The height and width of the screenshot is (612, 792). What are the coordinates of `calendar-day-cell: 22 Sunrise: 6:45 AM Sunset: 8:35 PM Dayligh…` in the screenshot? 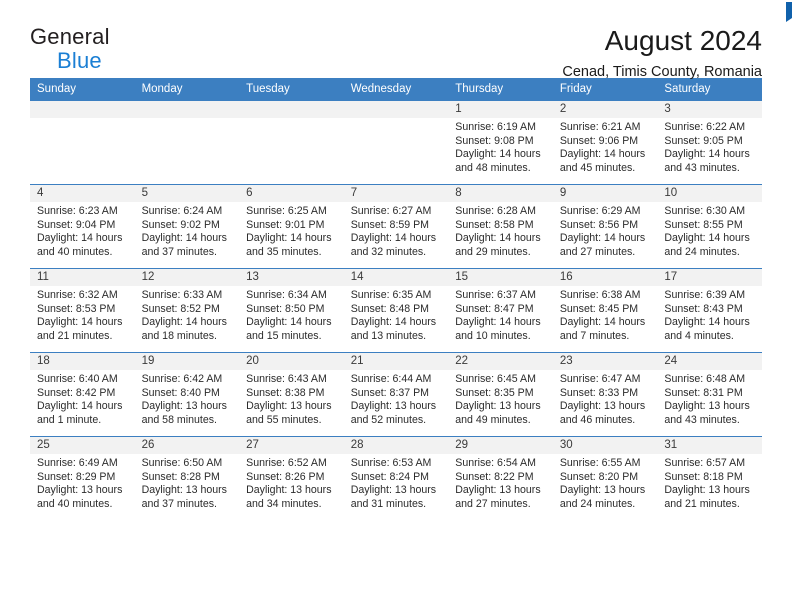 It's located at (500, 394).